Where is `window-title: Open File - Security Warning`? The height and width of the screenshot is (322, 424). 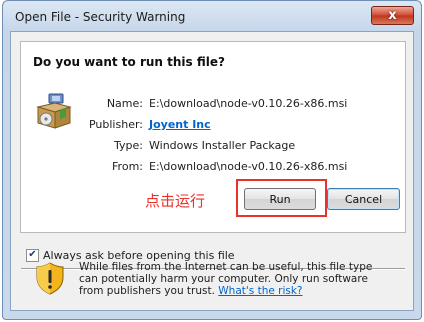 window-title: Open File - Security Warning is located at coordinates (100, 17).